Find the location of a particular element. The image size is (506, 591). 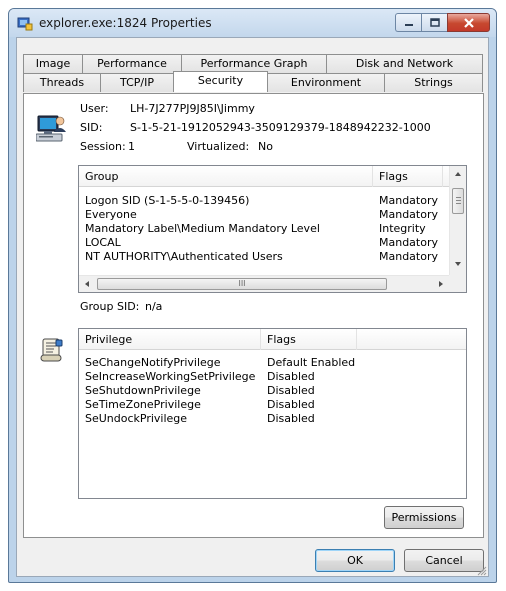

user-value: LH-7J277PJ9J85I\Jimmy is located at coordinates (192, 108).